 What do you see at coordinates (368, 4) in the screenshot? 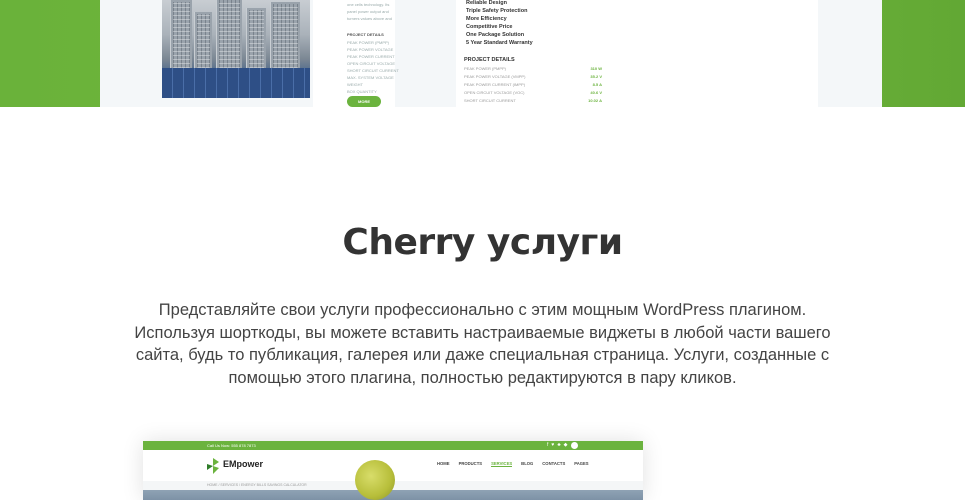
I see `sidebar-line: one cells technology. Its` at bounding box center [368, 4].